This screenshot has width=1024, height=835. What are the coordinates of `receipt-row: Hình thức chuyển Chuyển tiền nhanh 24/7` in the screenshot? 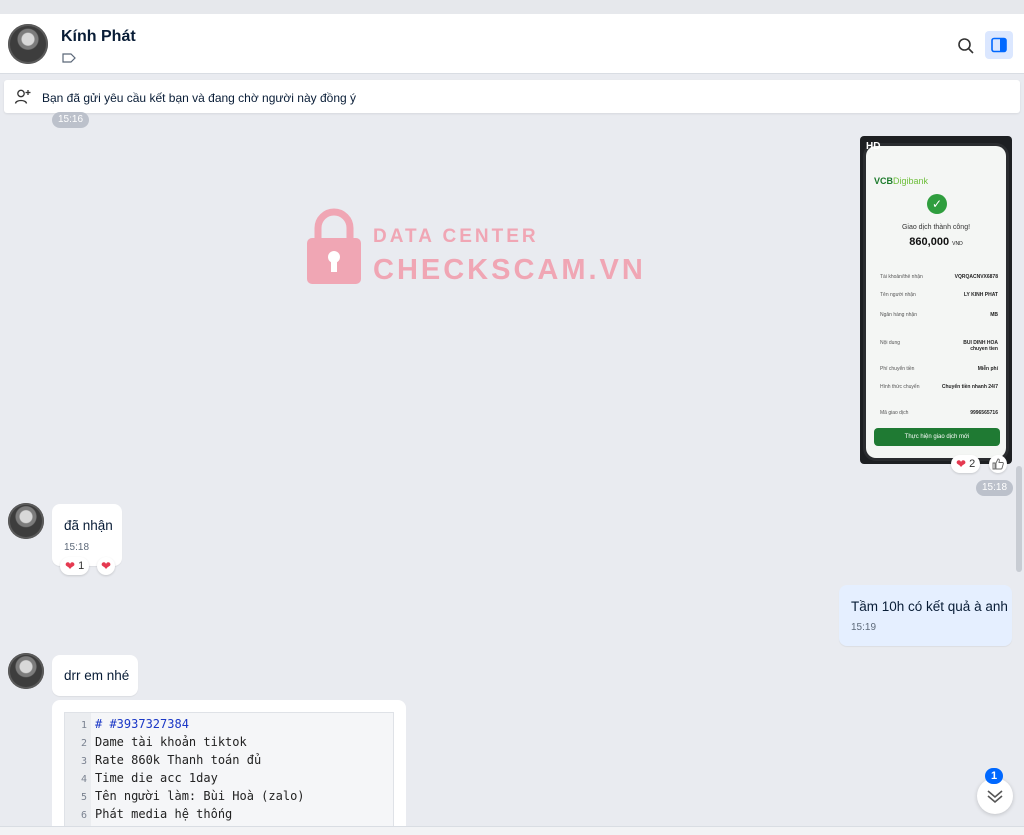 It's located at (939, 387).